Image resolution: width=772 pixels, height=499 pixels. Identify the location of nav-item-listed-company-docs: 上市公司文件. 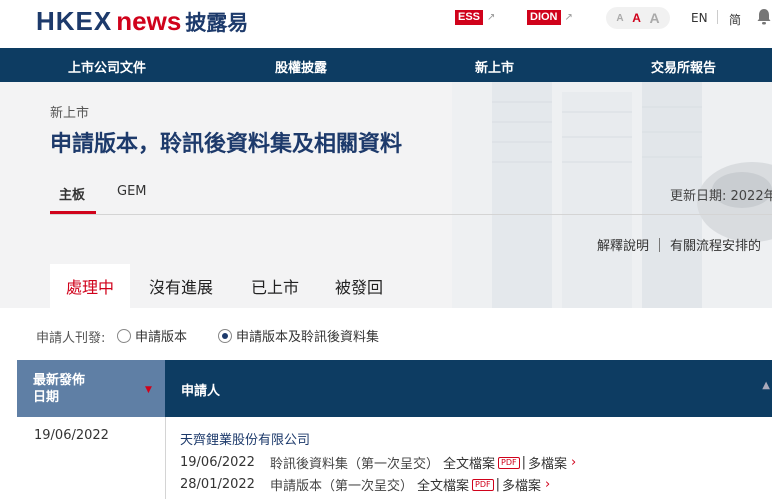
(107, 66).